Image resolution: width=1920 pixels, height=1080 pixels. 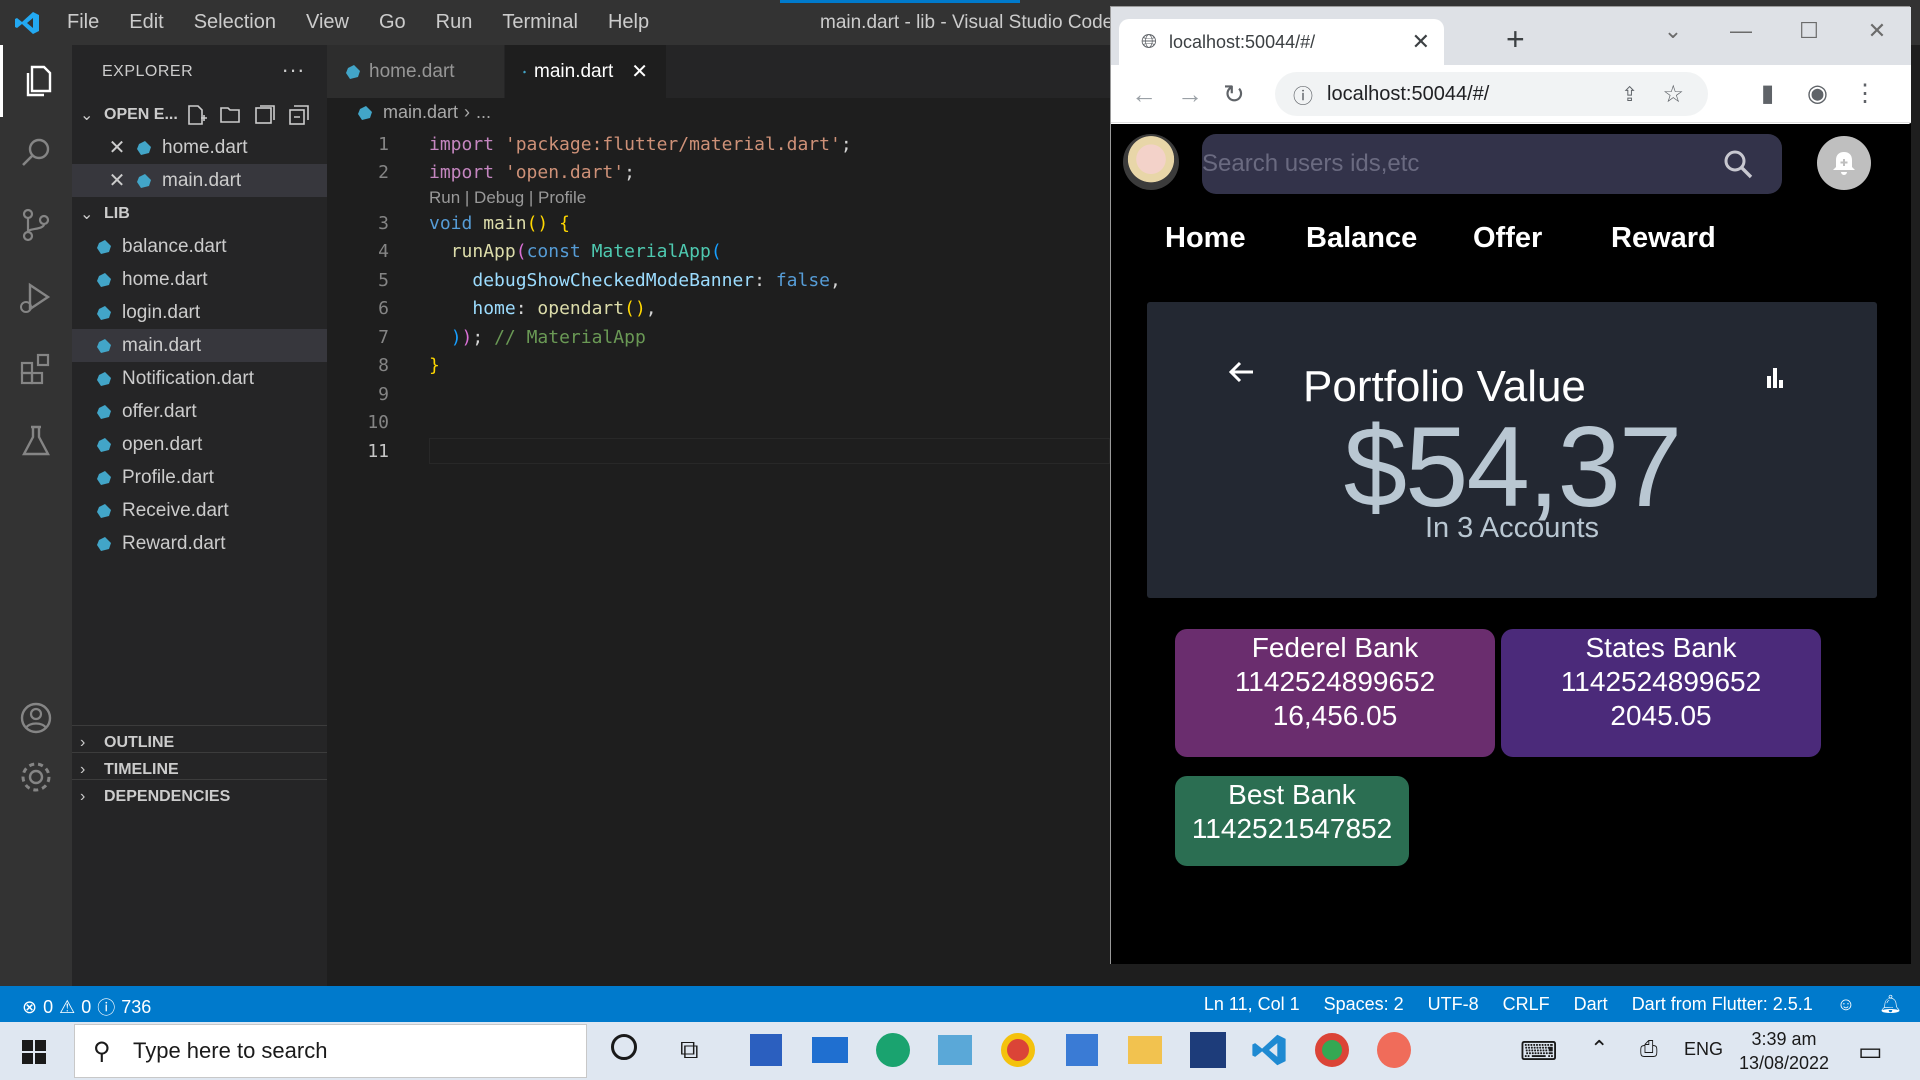 What do you see at coordinates (1205, 238) in the screenshot?
I see `nav-home: Home` at bounding box center [1205, 238].